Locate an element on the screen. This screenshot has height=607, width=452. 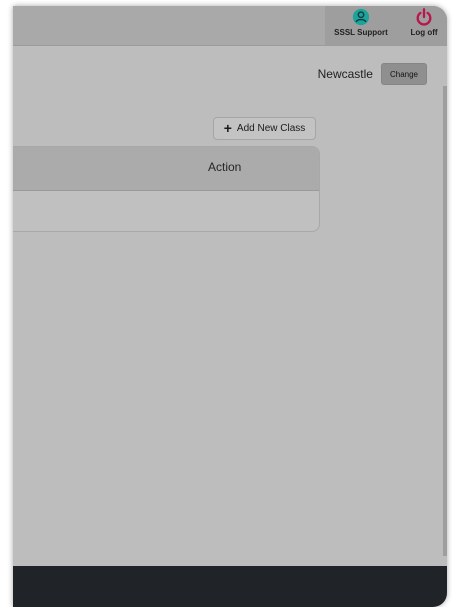
log-off-button: Log off is located at coordinates (424, 22).